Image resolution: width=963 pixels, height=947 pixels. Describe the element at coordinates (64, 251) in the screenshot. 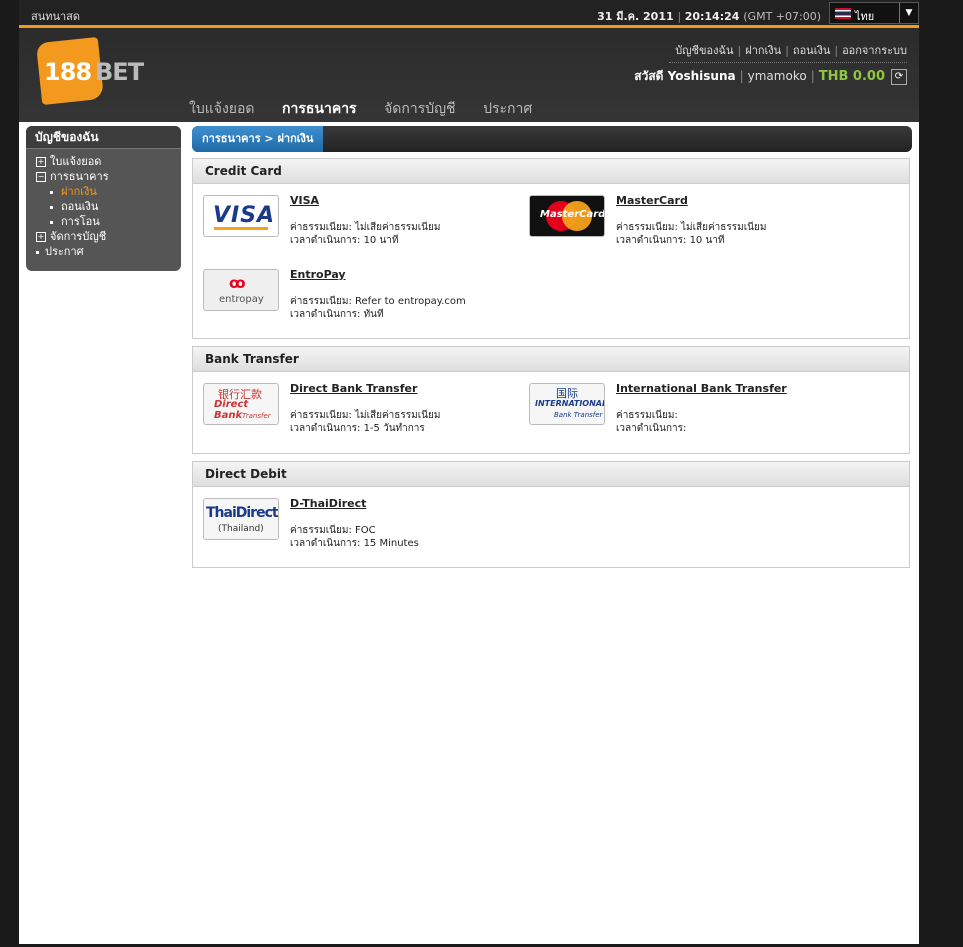

I see `sidebar-item-label: ประกาศ` at that location.